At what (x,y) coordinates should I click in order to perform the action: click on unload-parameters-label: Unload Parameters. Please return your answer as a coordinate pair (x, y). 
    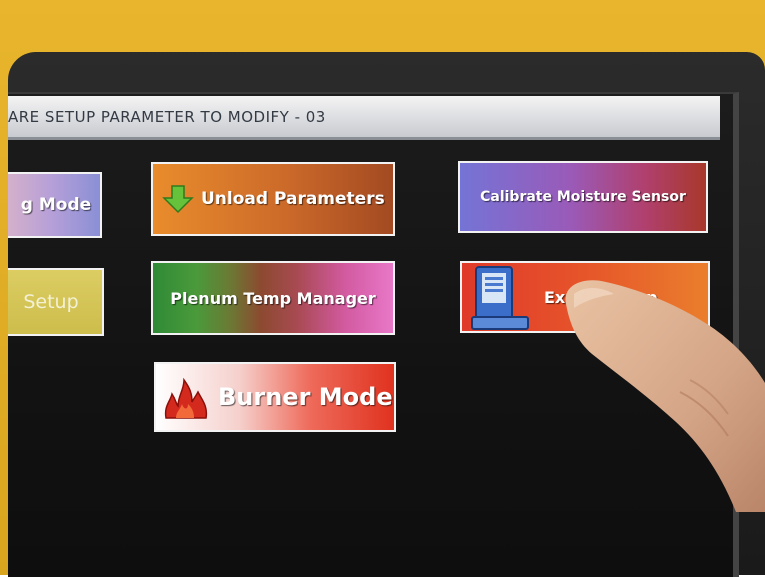
    Looking at the image, I should click on (293, 199).